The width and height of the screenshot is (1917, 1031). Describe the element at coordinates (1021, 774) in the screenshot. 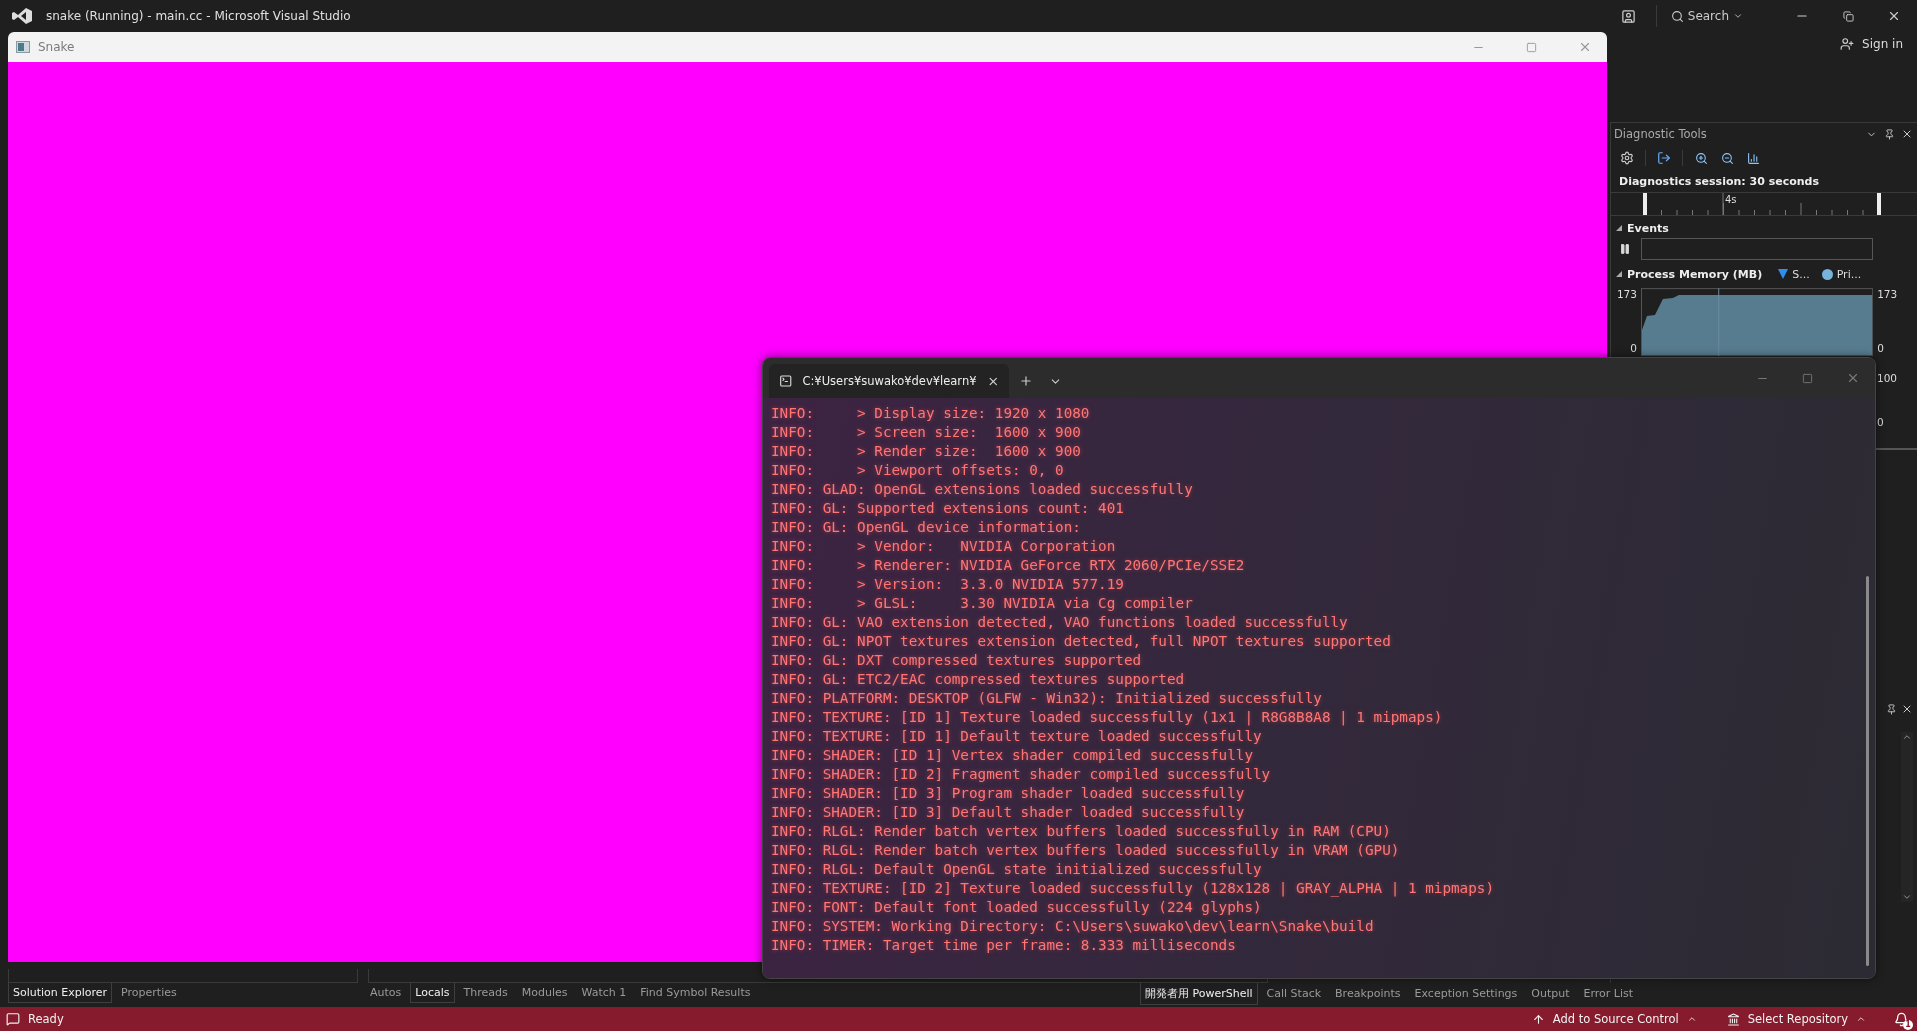

I see `log-line: INFO: SHADER: [ID 2] Fragment shader compiled successfully` at that location.